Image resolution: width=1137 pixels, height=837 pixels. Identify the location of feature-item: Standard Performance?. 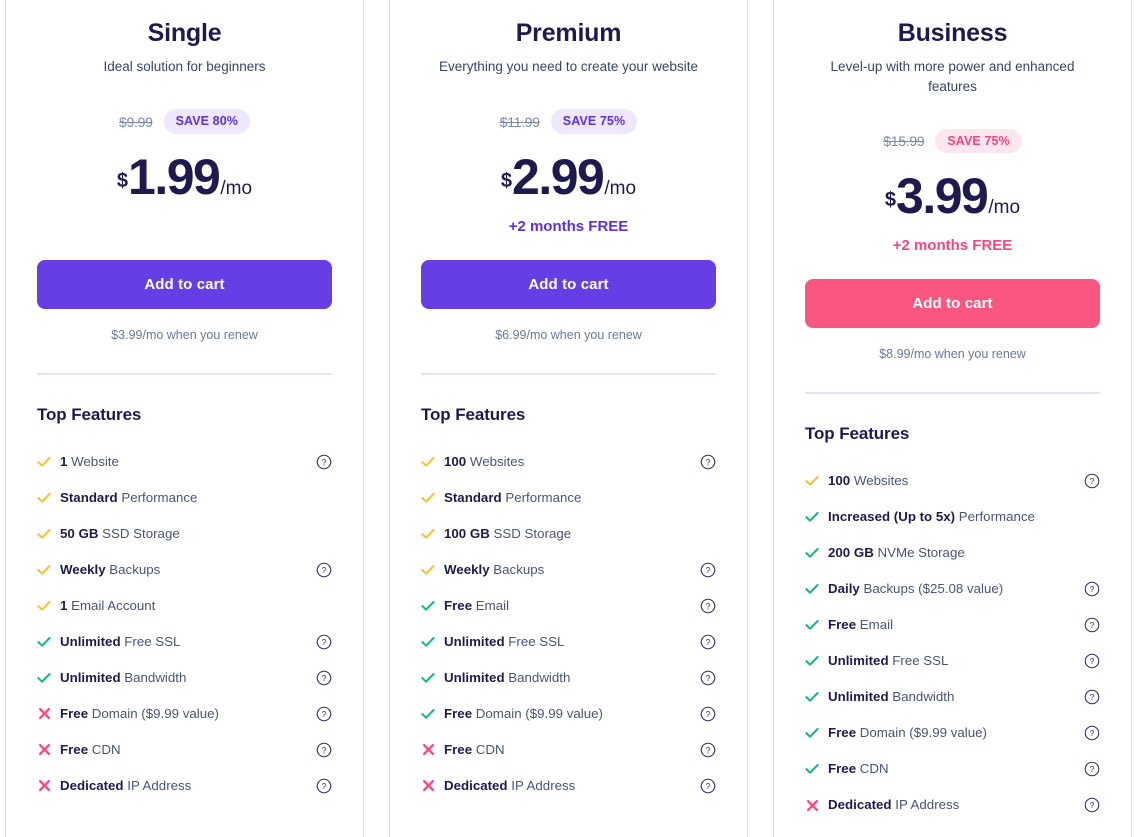
(568, 498).